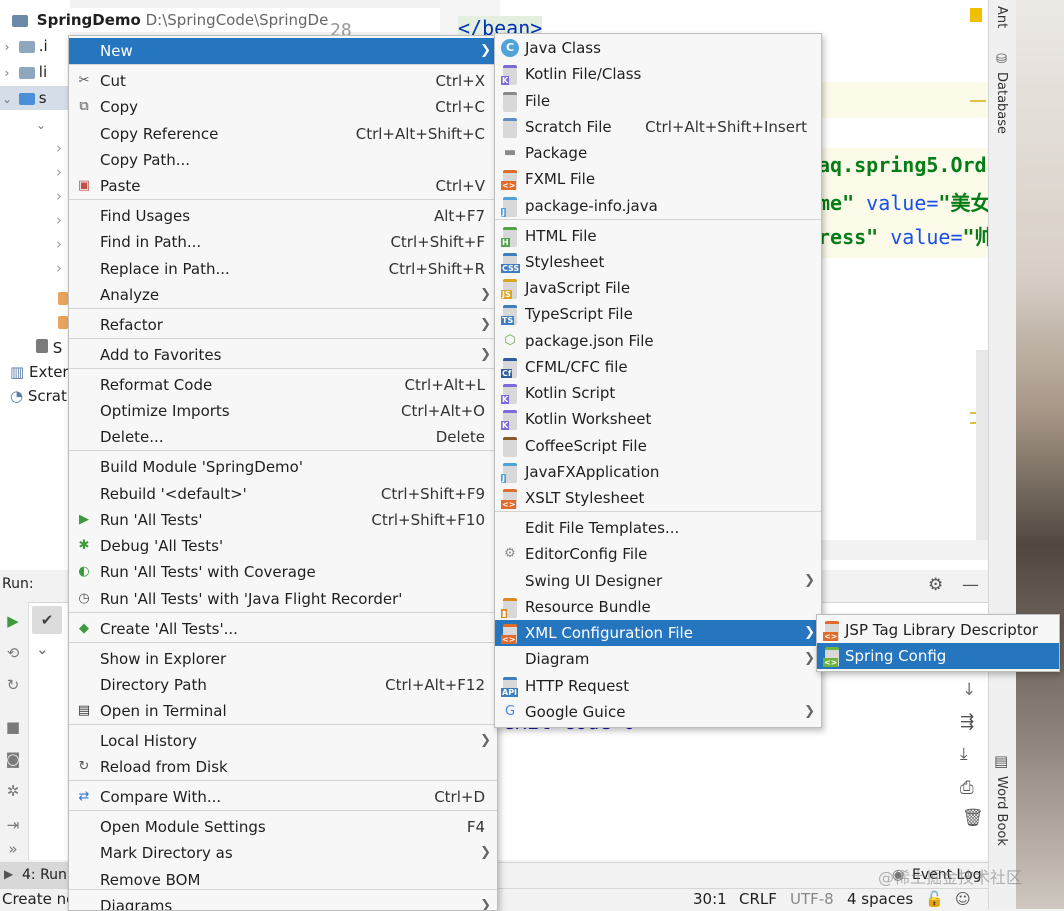  What do you see at coordinates (758, 899) in the screenshot?
I see `line-separator: CRLF` at bounding box center [758, 899].